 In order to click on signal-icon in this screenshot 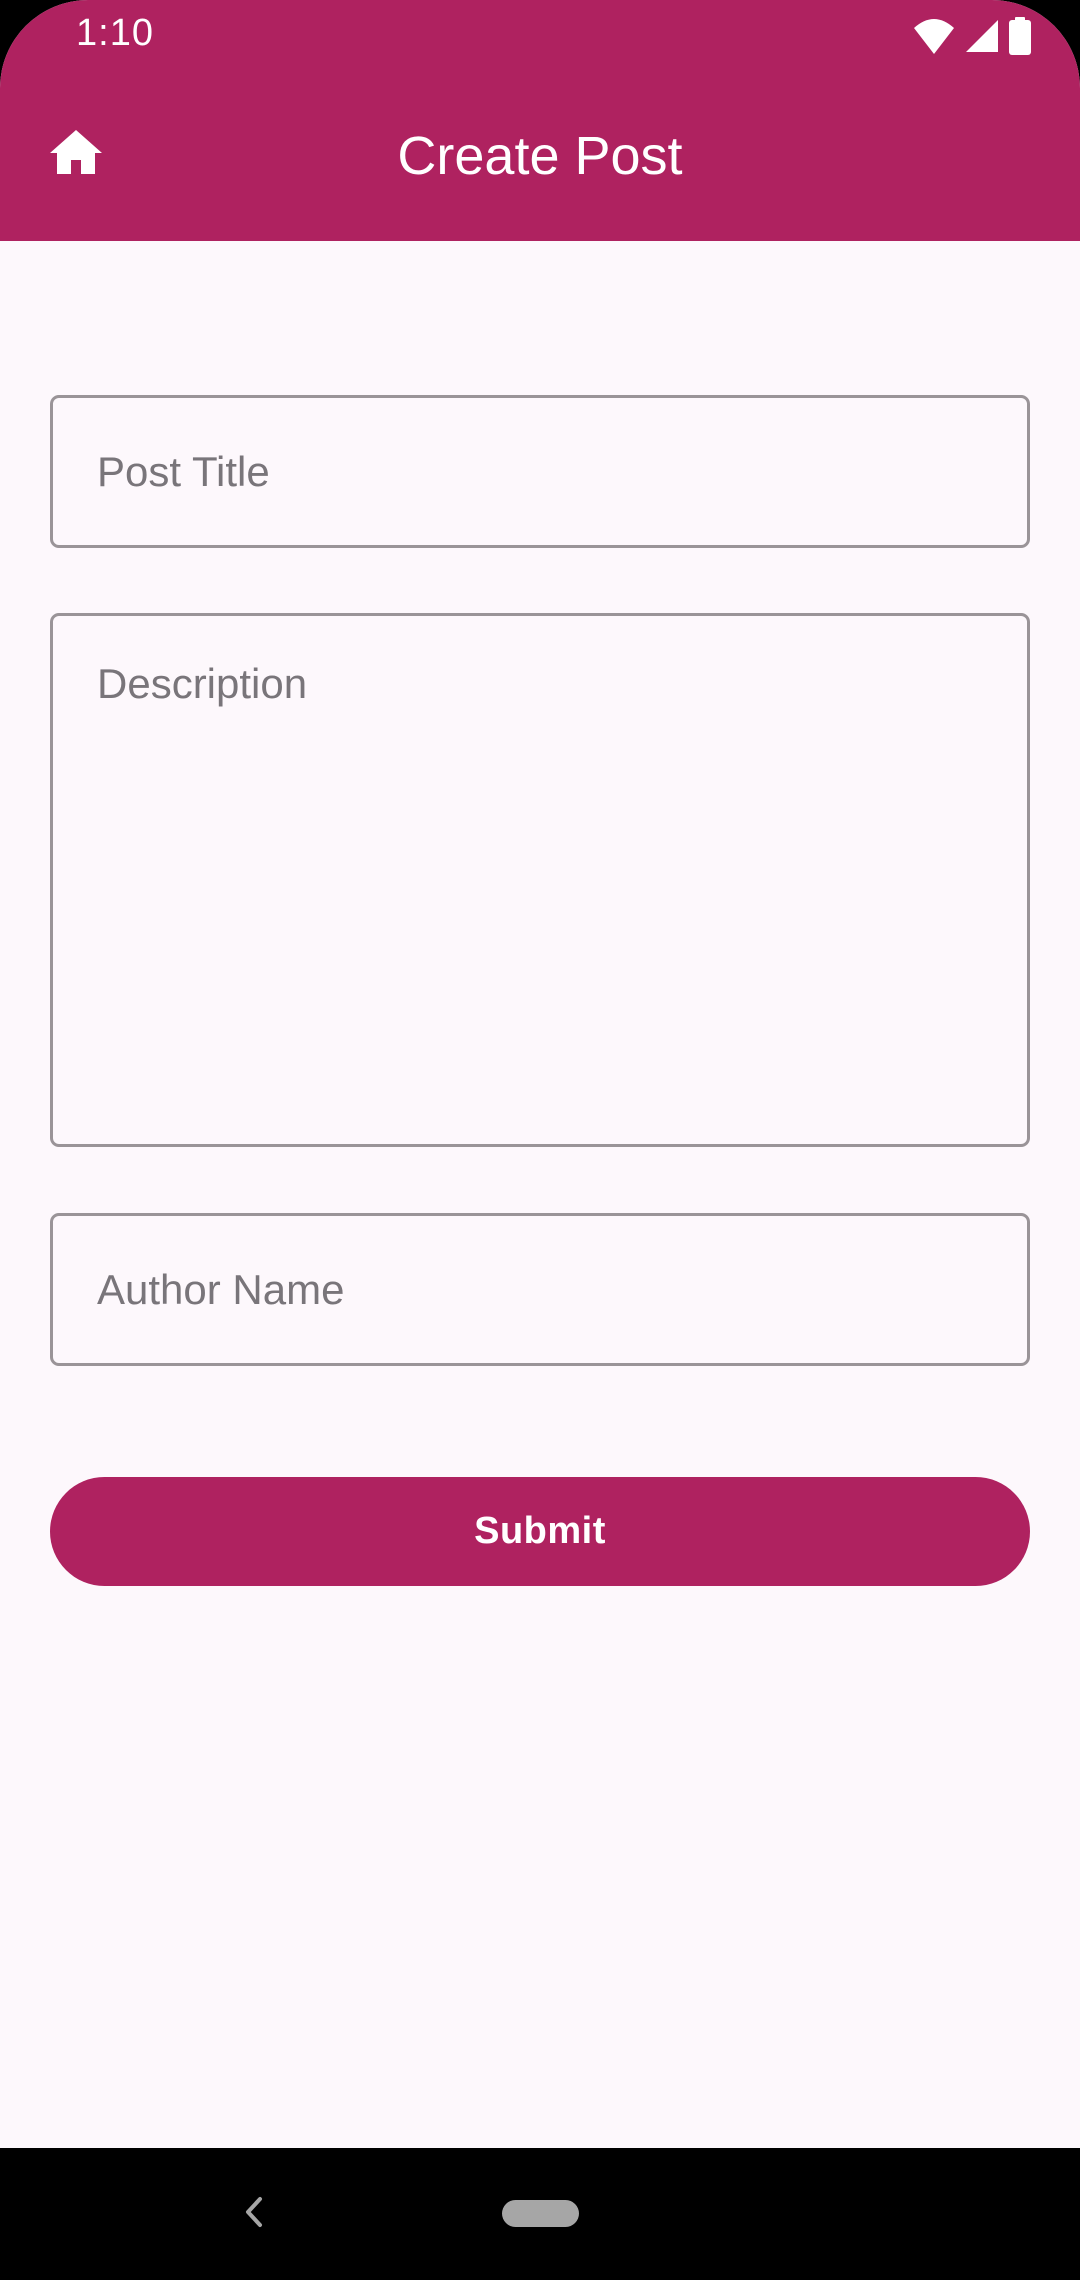, I will do `click(982, 38)`.